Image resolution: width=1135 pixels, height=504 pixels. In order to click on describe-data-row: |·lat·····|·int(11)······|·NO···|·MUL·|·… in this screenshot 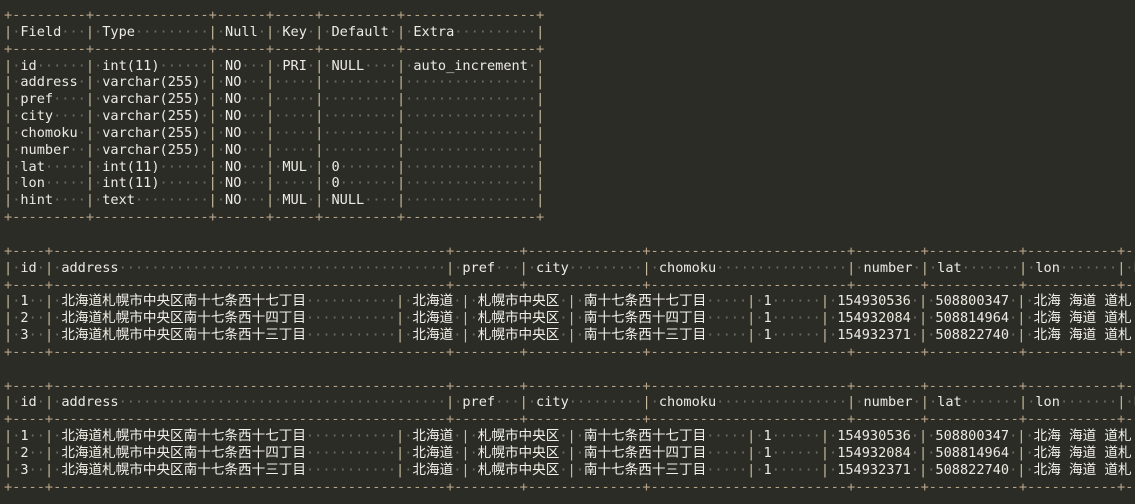, I will do `click(569, 167)`.